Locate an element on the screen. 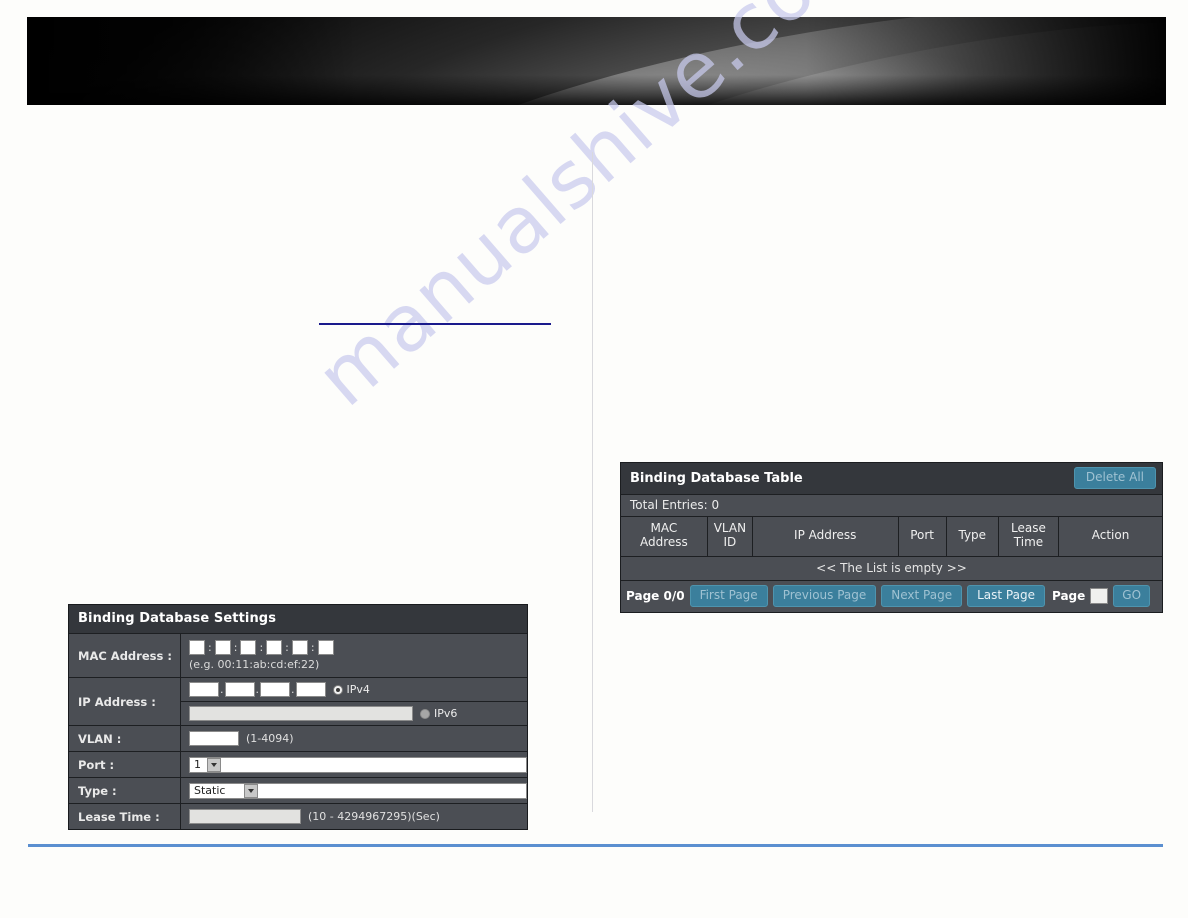  port-select: 1 is located at coordinates (358, 764).